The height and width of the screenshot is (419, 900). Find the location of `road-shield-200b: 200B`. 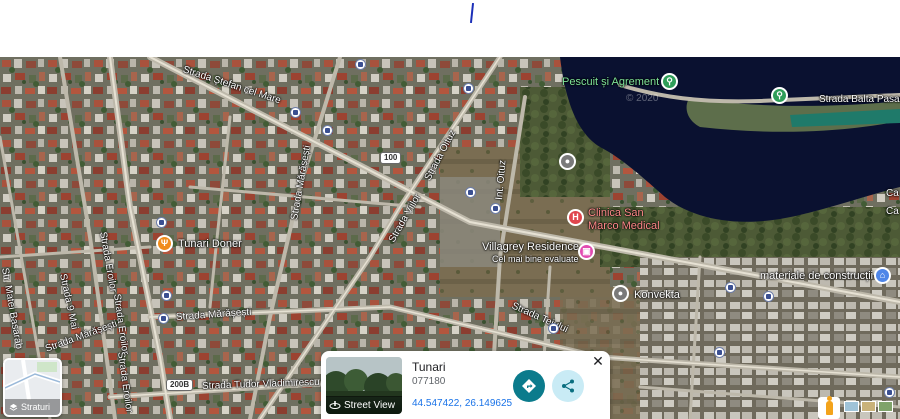

road-shield-200b: 200B is located at coordinates (180, 385).